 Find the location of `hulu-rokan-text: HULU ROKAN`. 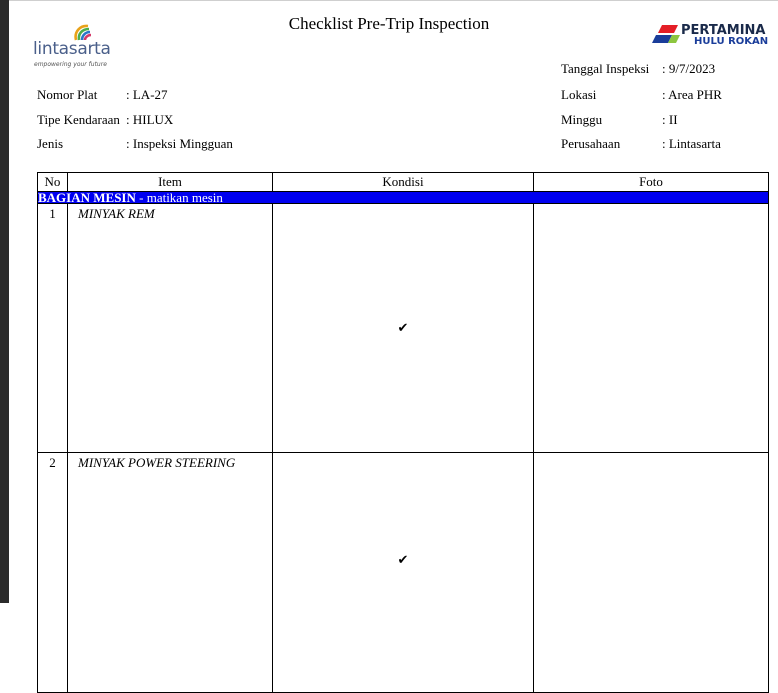

hulu-rokan-text: HULU ROKAN is located at coordinates (731, 41).